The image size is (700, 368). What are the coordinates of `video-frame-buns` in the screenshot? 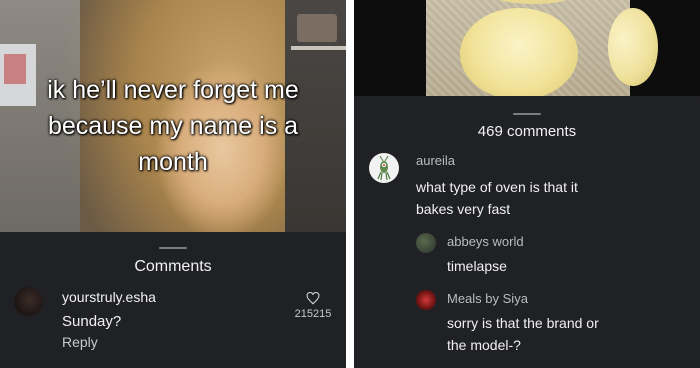 It's located at (542, 50).